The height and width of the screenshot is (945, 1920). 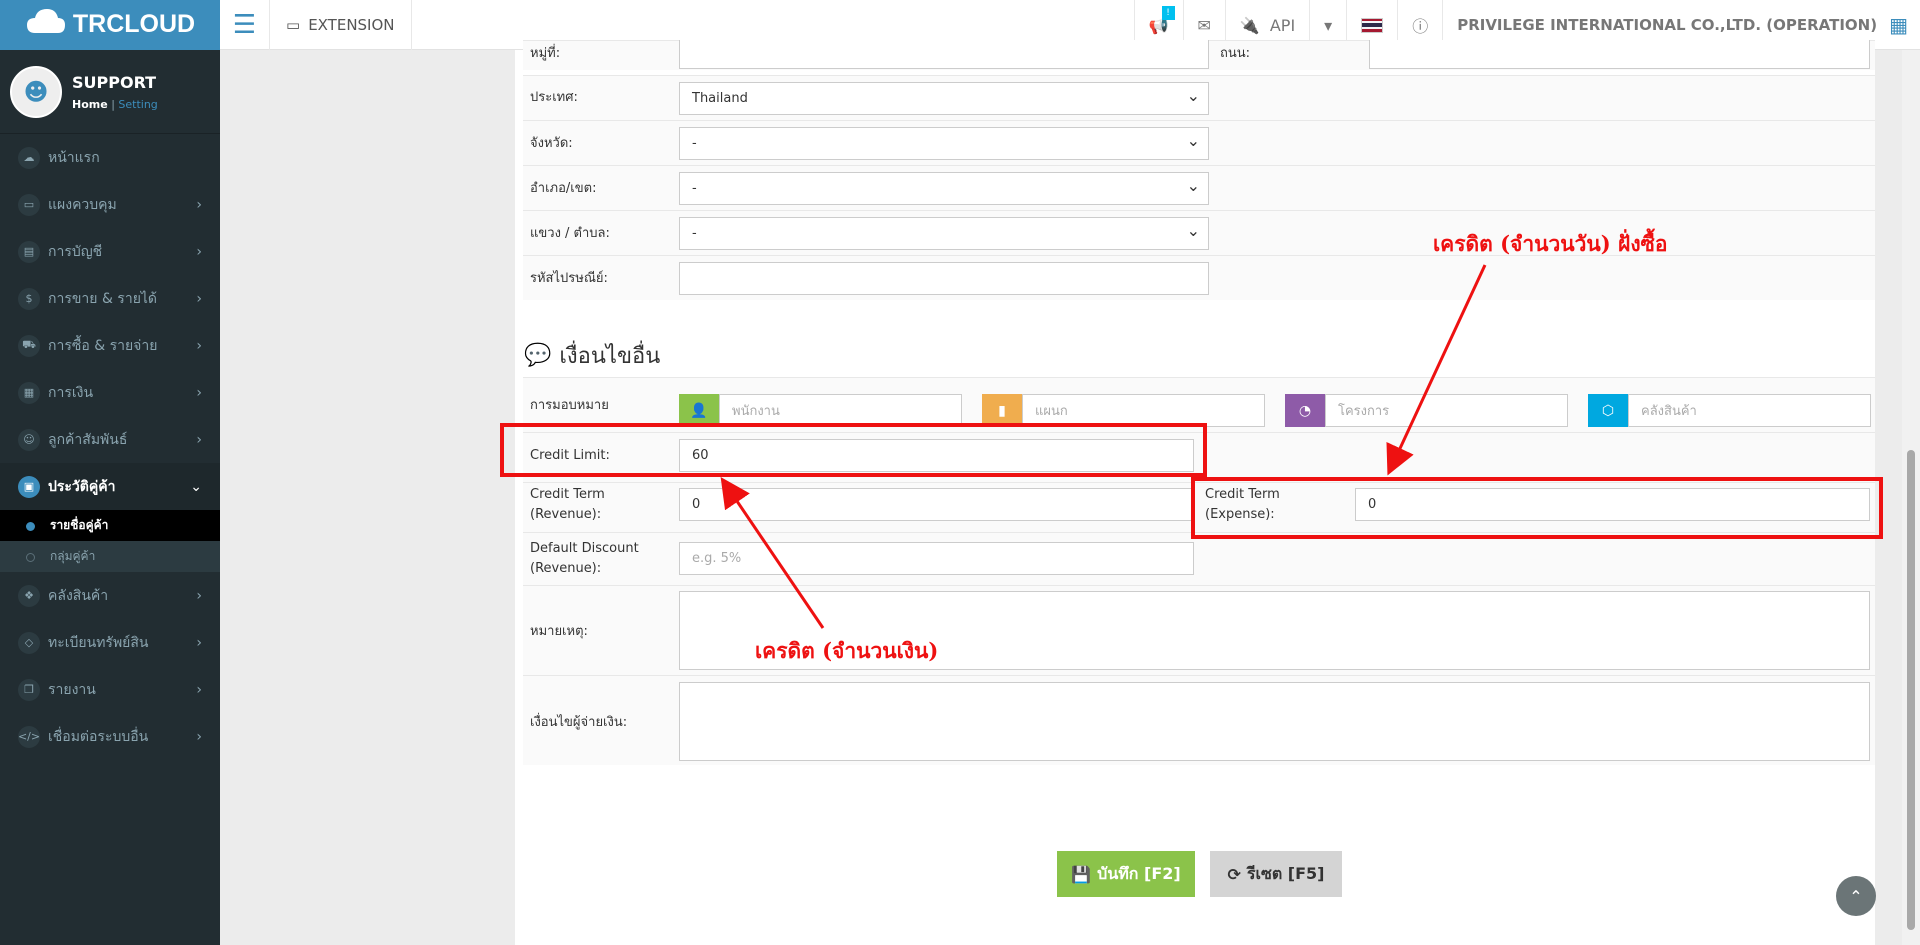 I want to click on project-input: โครงการ, so click(x=1446, y=410).